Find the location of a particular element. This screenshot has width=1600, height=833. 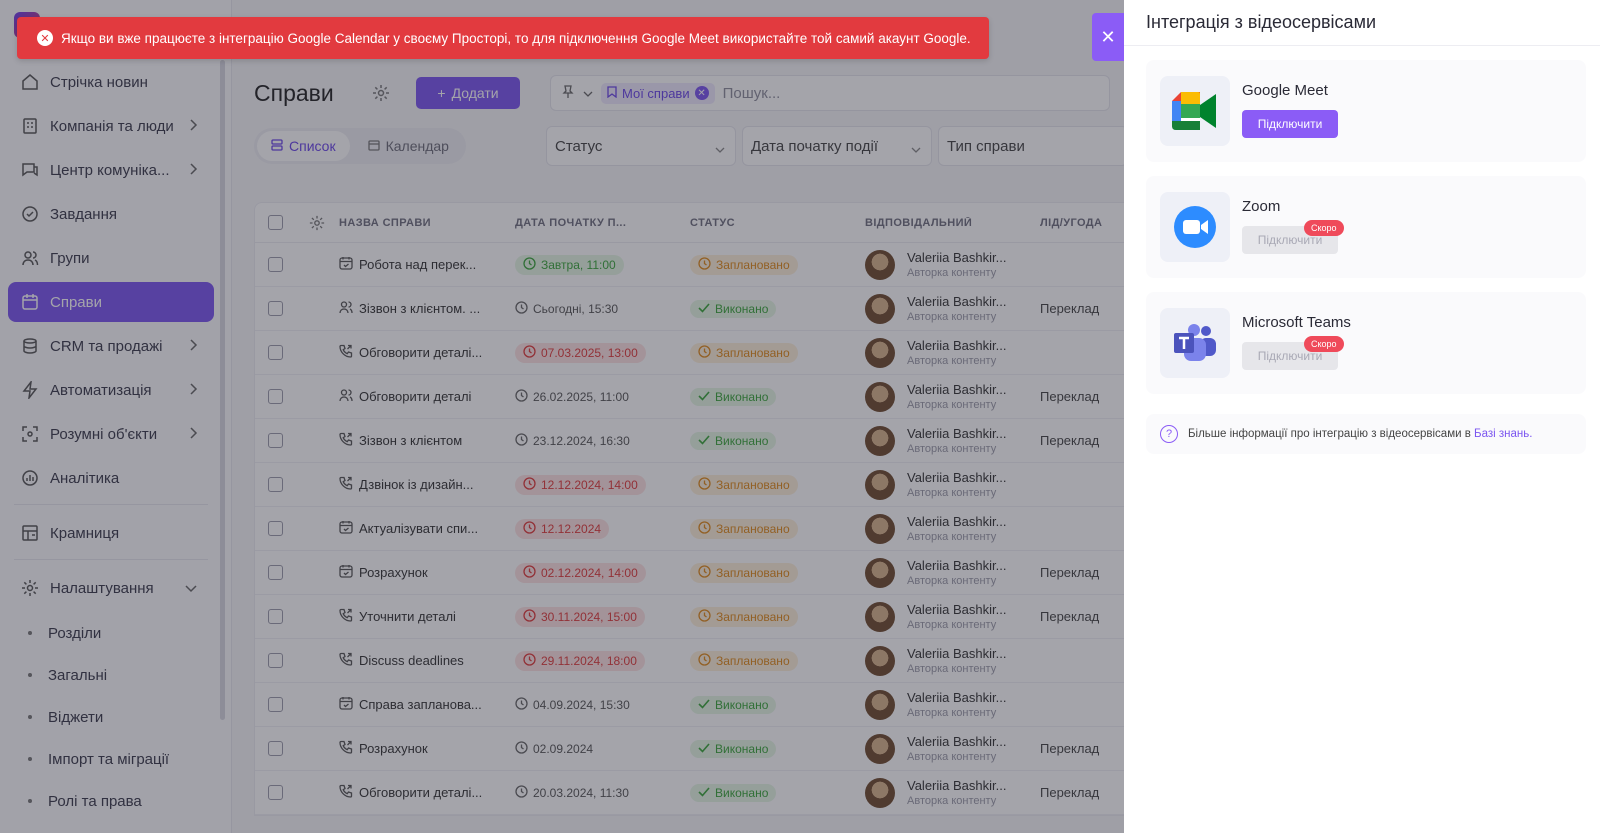

close-icon: ✕ is located at coordinates (1108, 36).